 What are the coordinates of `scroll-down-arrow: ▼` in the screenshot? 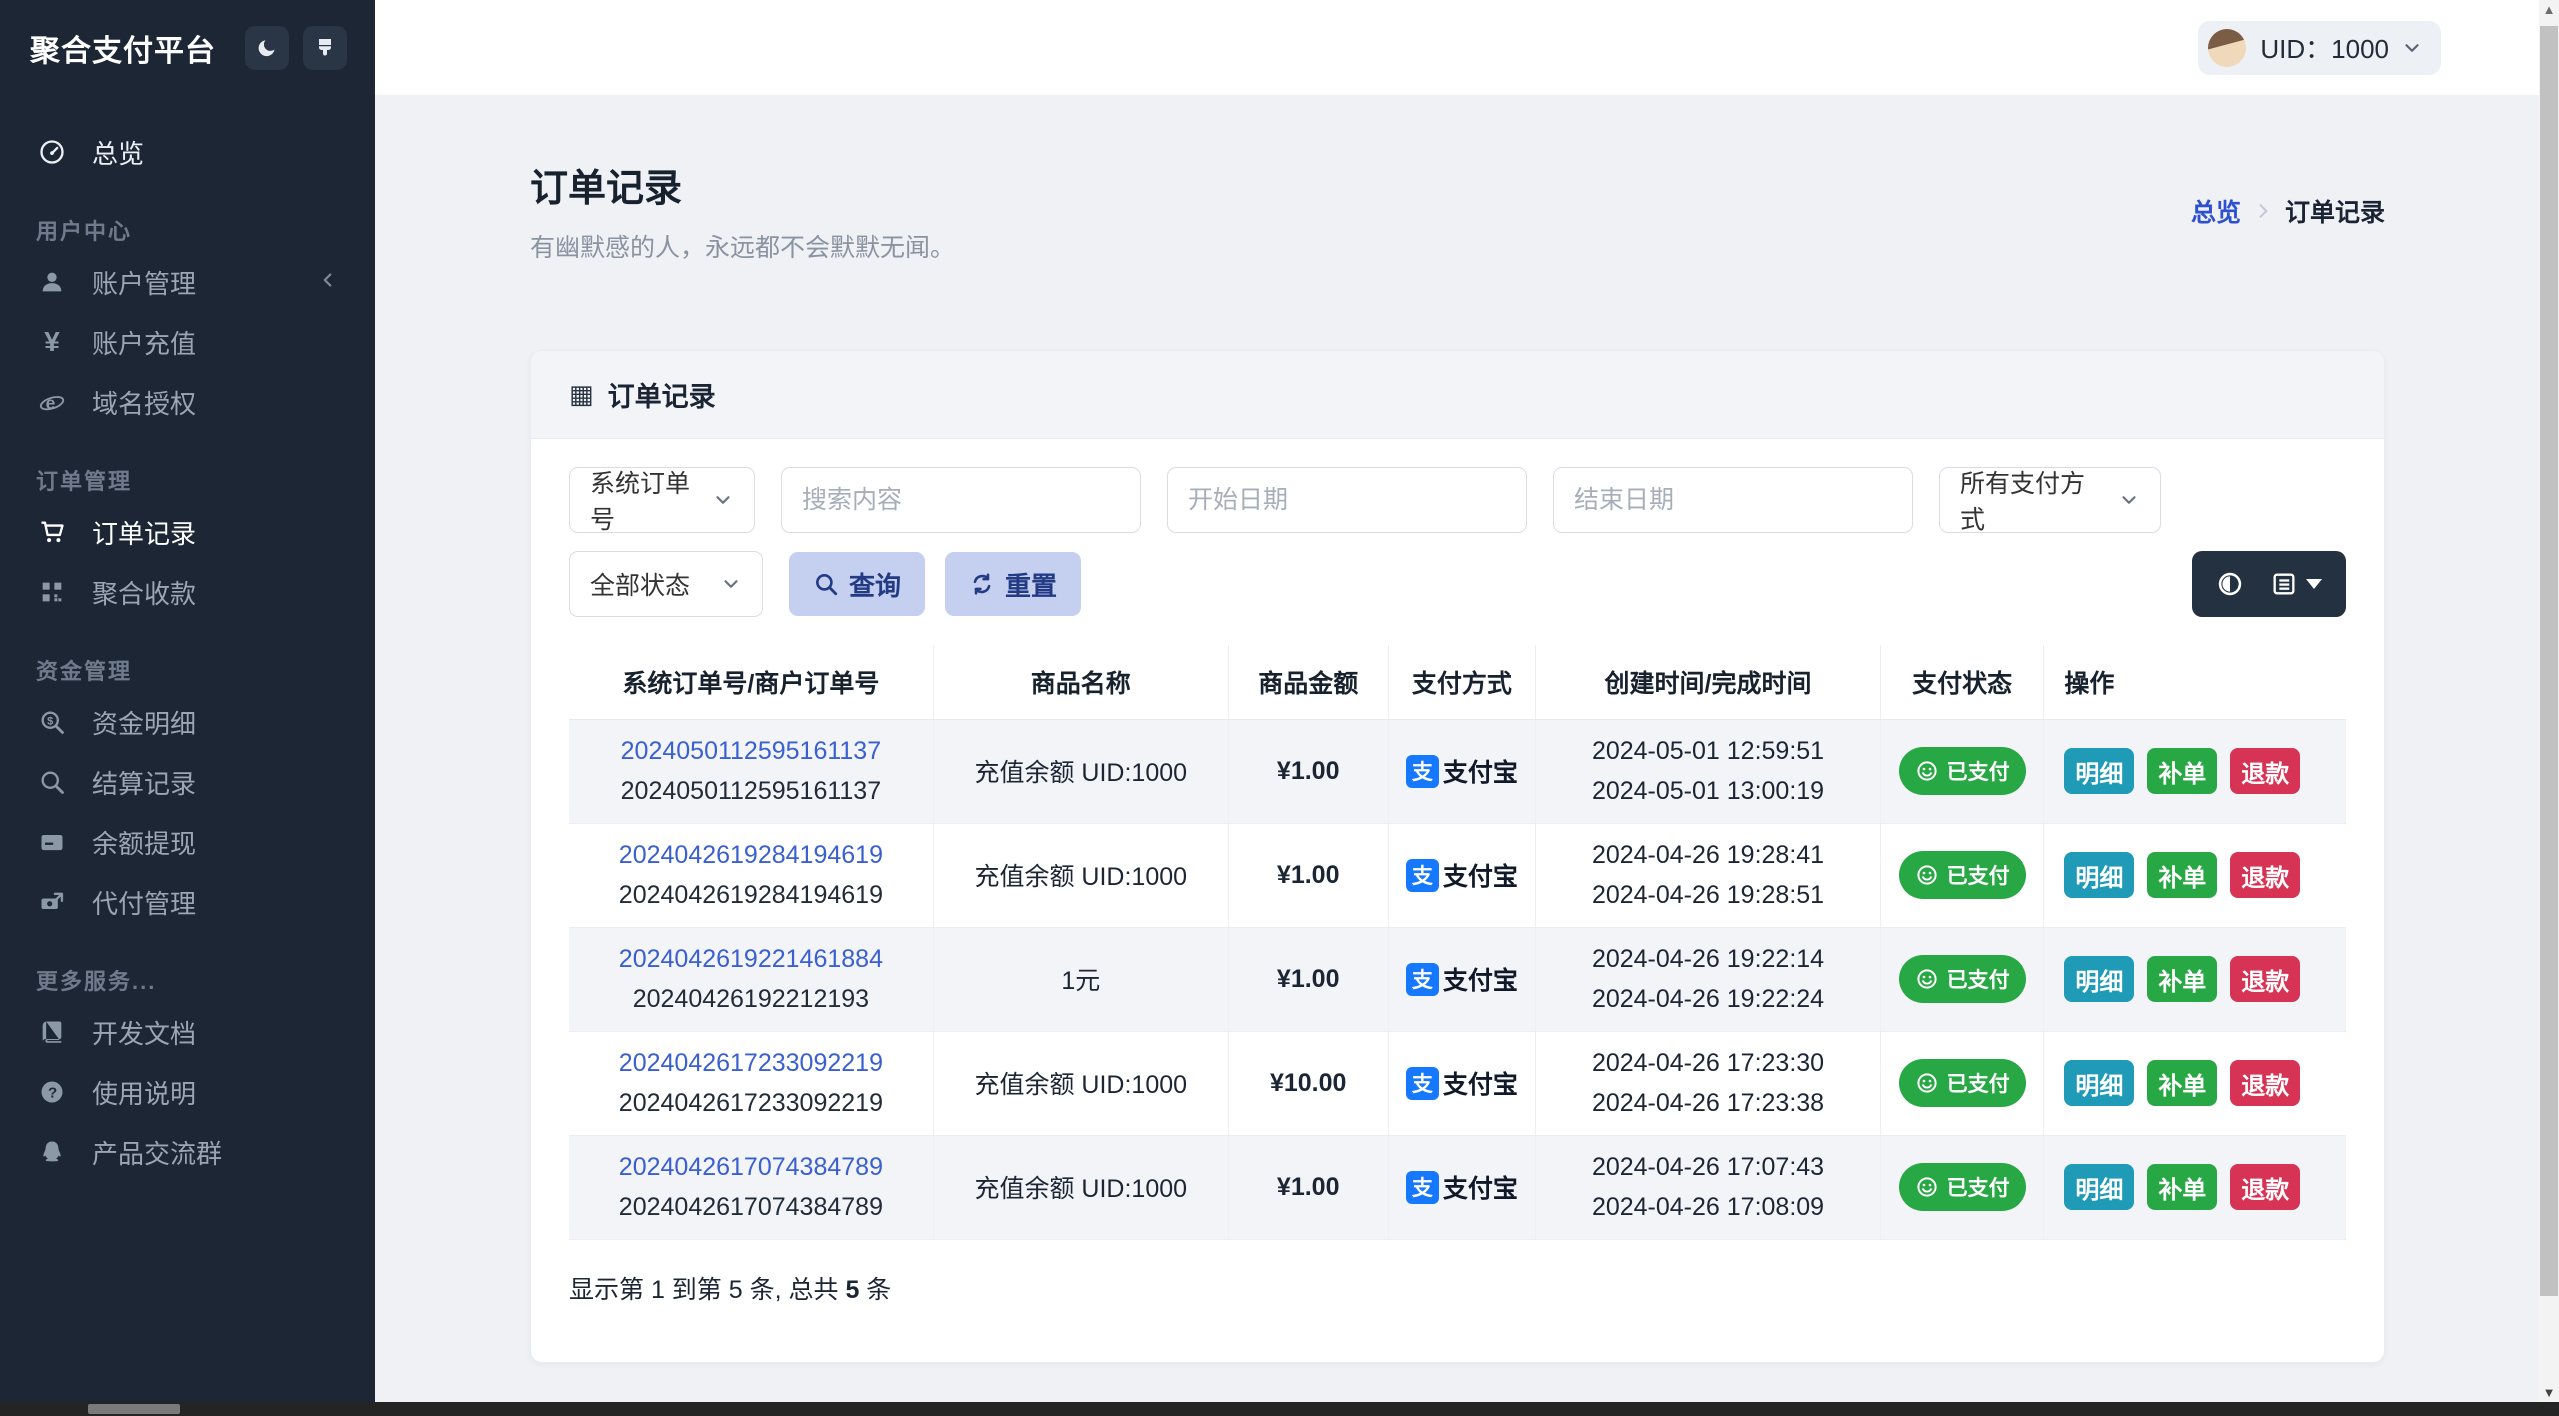 It's located at (2549, 1392).